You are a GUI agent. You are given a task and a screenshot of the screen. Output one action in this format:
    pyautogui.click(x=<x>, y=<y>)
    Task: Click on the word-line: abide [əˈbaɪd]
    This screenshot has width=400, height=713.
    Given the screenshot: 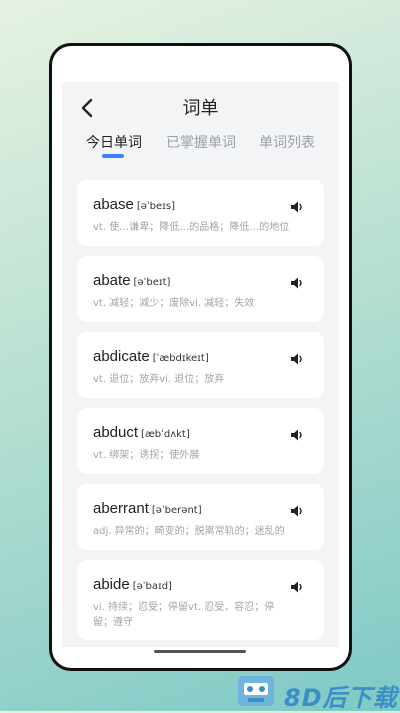 What is the action you would take?
    pyautogui.click(x=132, y=585)
    